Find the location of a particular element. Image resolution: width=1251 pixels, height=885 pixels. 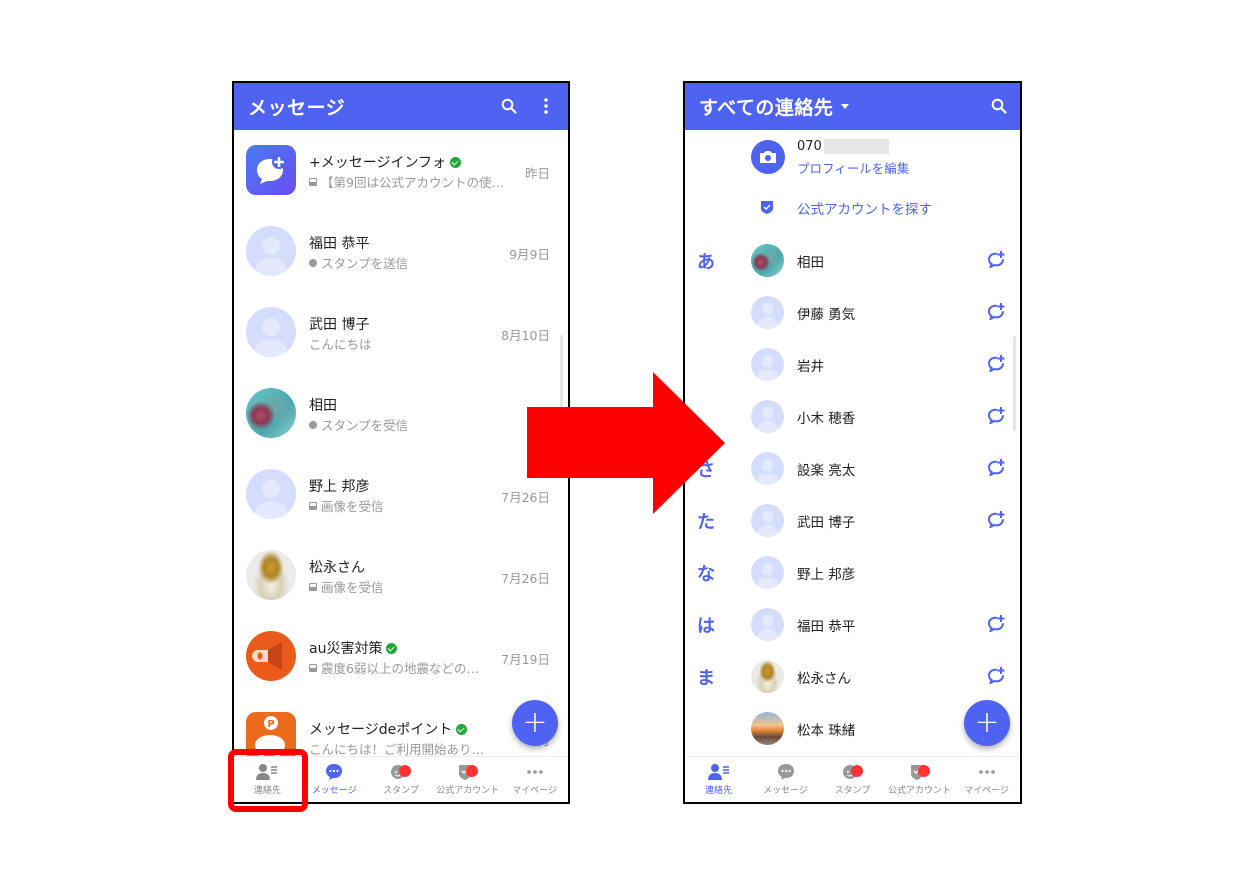

new-message-fab: + is located at coordinates (535, 723).